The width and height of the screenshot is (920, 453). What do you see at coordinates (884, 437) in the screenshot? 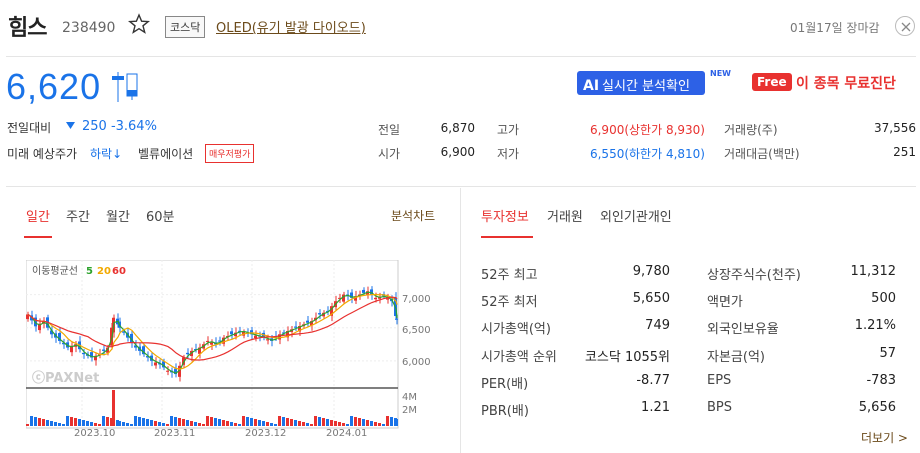
I see `more-link: 더보기 >` at bounding box center [884, 437].